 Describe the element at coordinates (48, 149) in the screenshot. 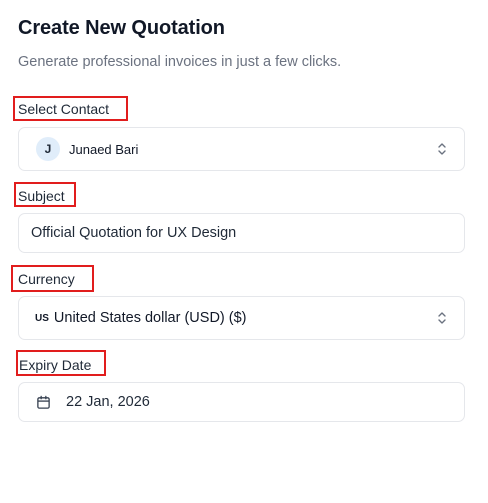

I see `contact-avatar: J` at that location.